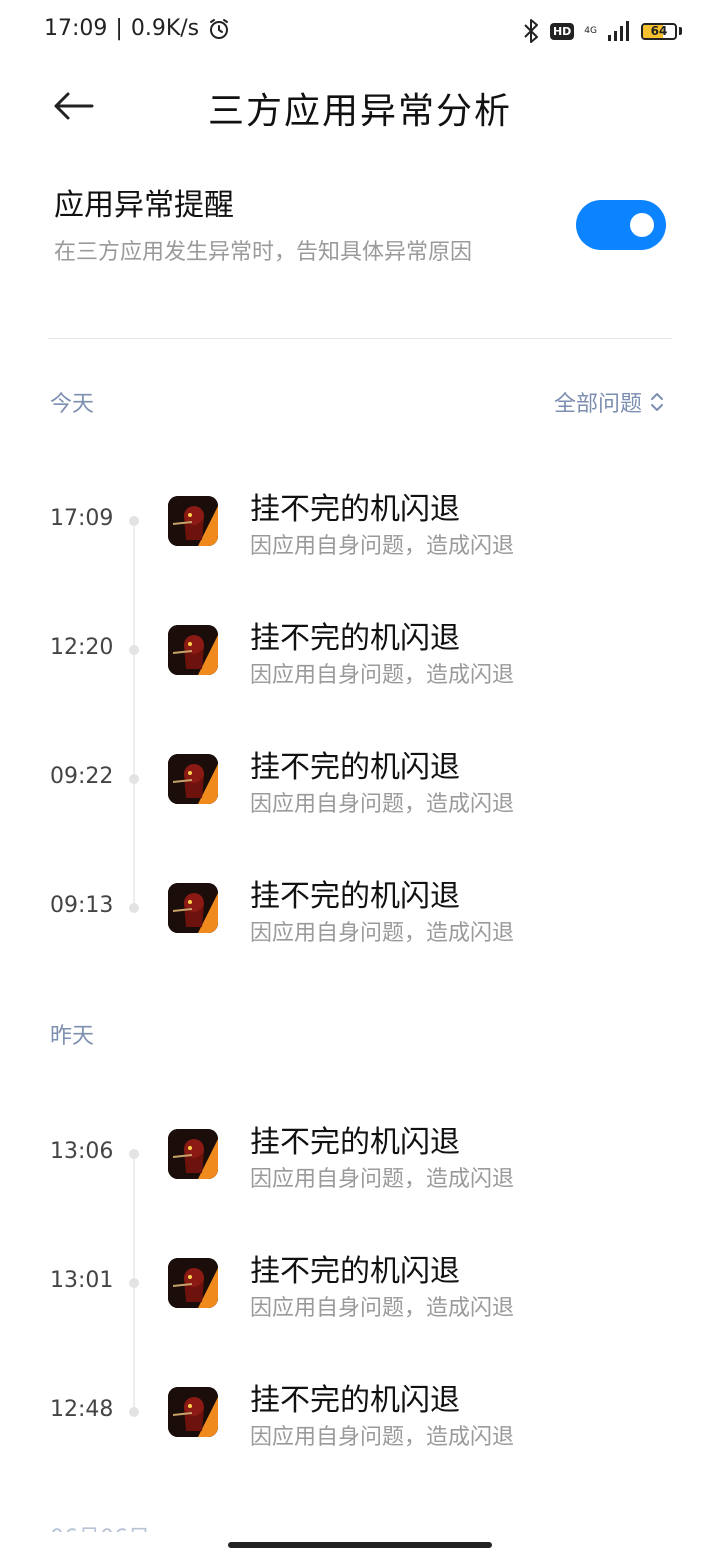 The height and width of the screenshot is (1560, 720). What do you see at coordinates (360, 32) in the screenshot?
I see `status-bar: 17:09 | 0.9K/s HD 4G 64` at bounding box center [360, 32].